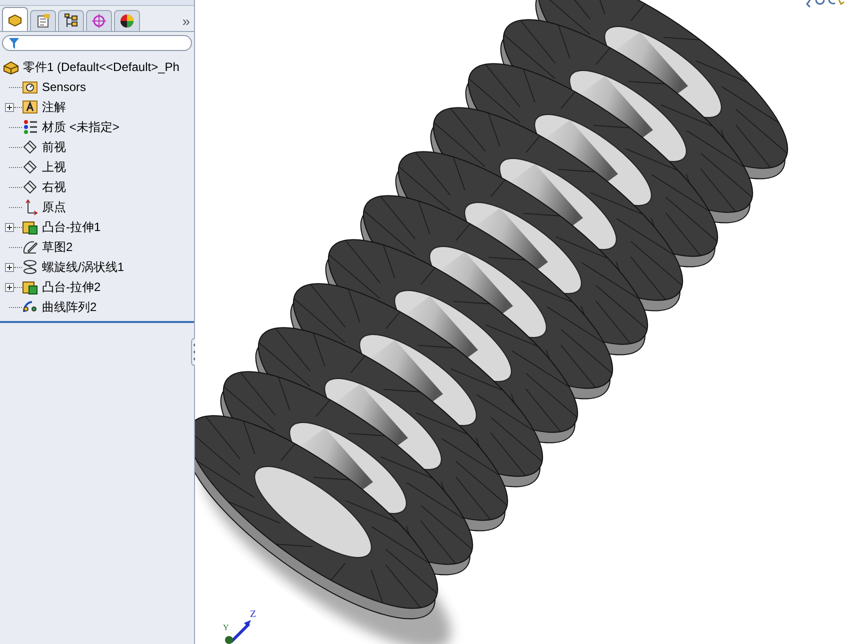 This screenshot has width=845, height=644. Describe the element at coordinates (14, 43) in the screenshot. I see `filter-icon` at that location.